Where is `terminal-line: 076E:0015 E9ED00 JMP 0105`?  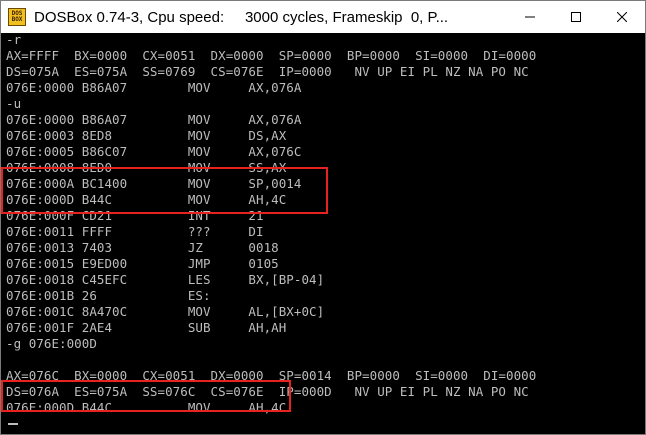 terminal-line: 076E:0015 E9ED00 JMP 0105 is located at coordinates (142, 263).